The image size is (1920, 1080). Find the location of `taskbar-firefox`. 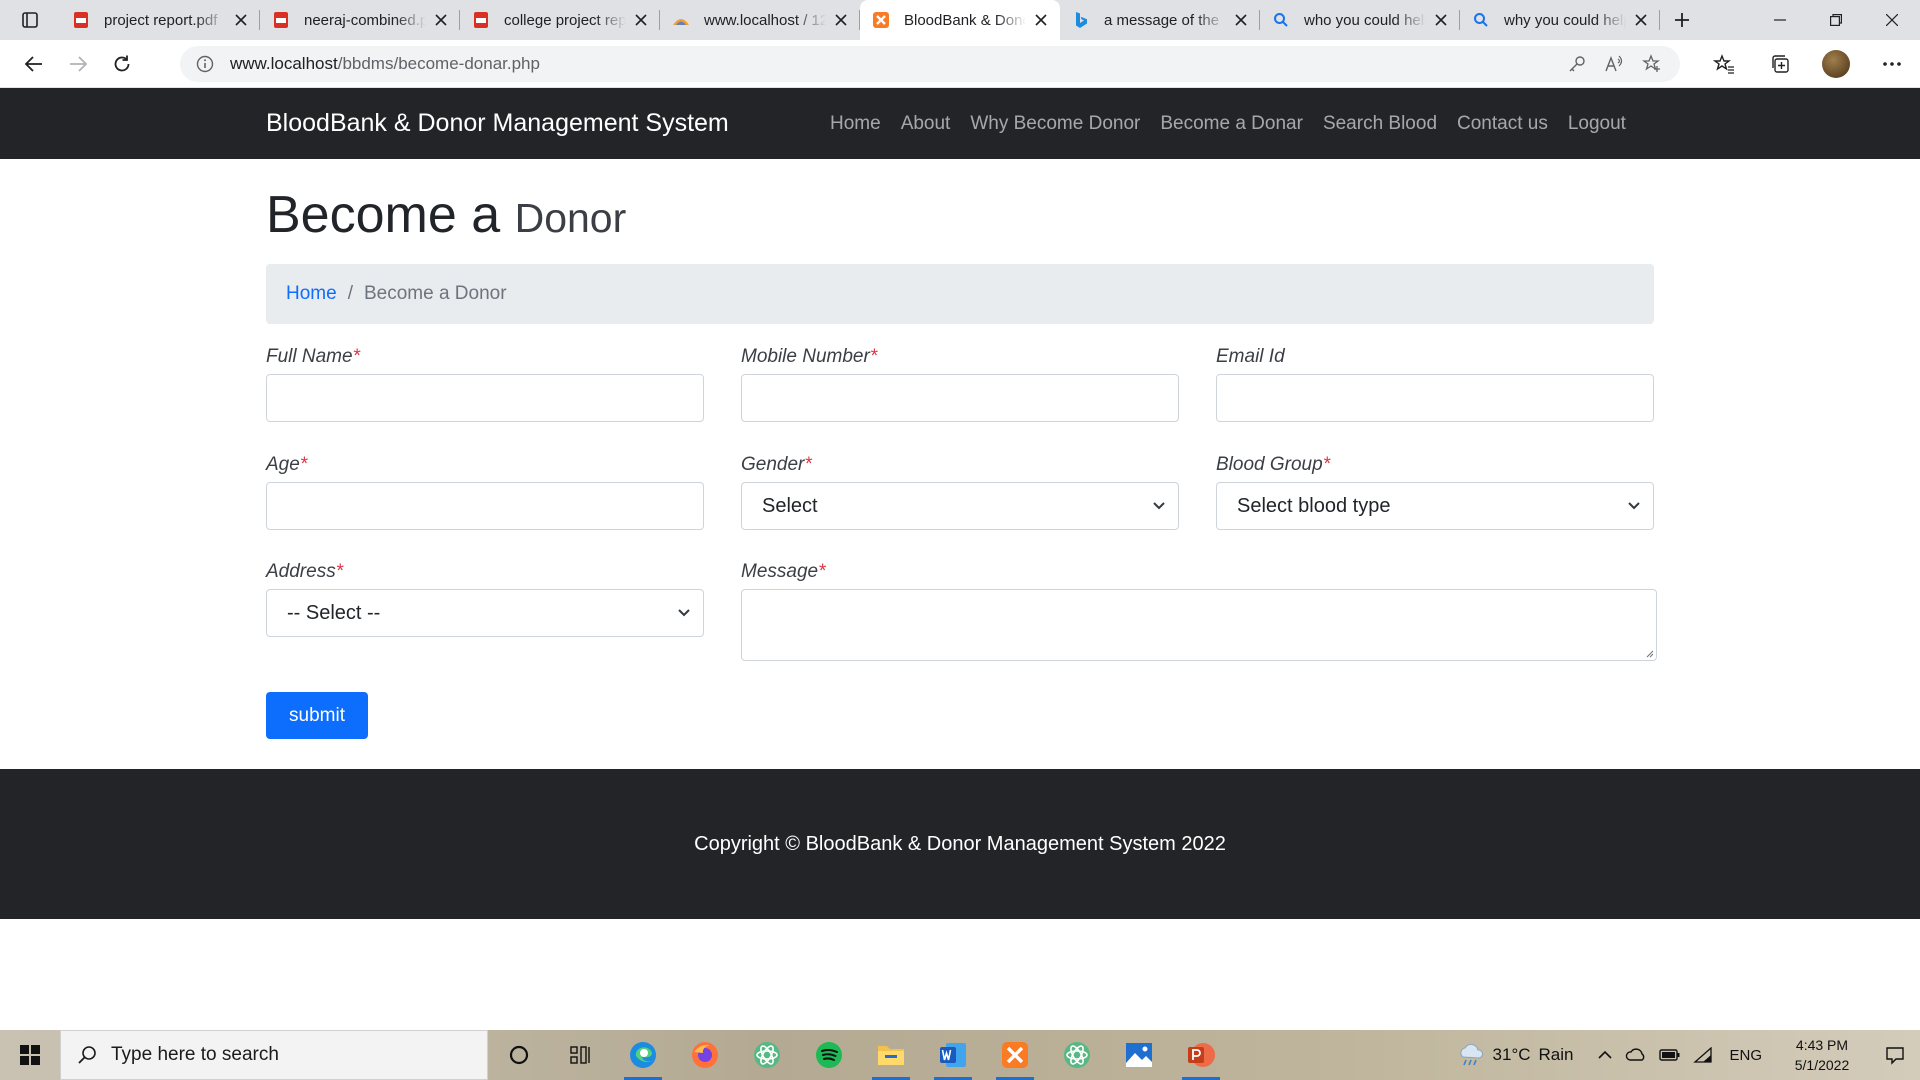

taskbar-firefox is located at coordinates (705, 1055).